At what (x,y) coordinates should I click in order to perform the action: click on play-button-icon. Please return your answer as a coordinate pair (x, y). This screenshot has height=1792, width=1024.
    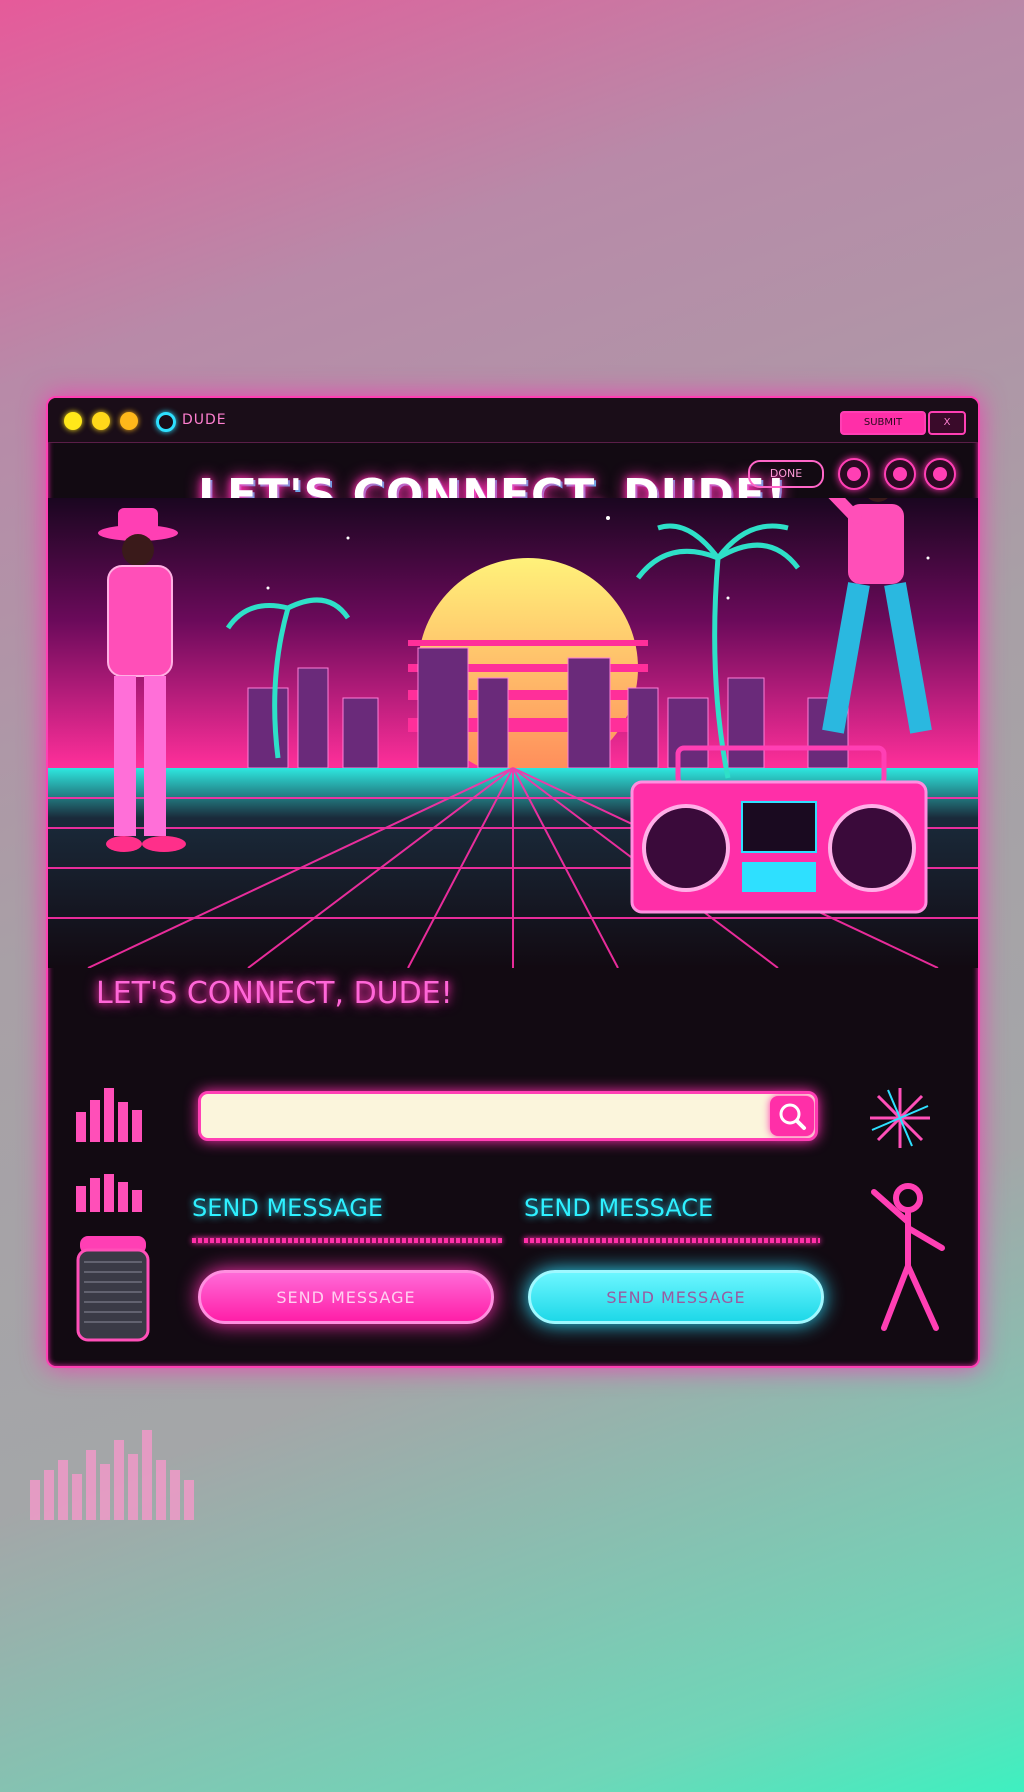
    Looking at the image, I should click on (900, 474).